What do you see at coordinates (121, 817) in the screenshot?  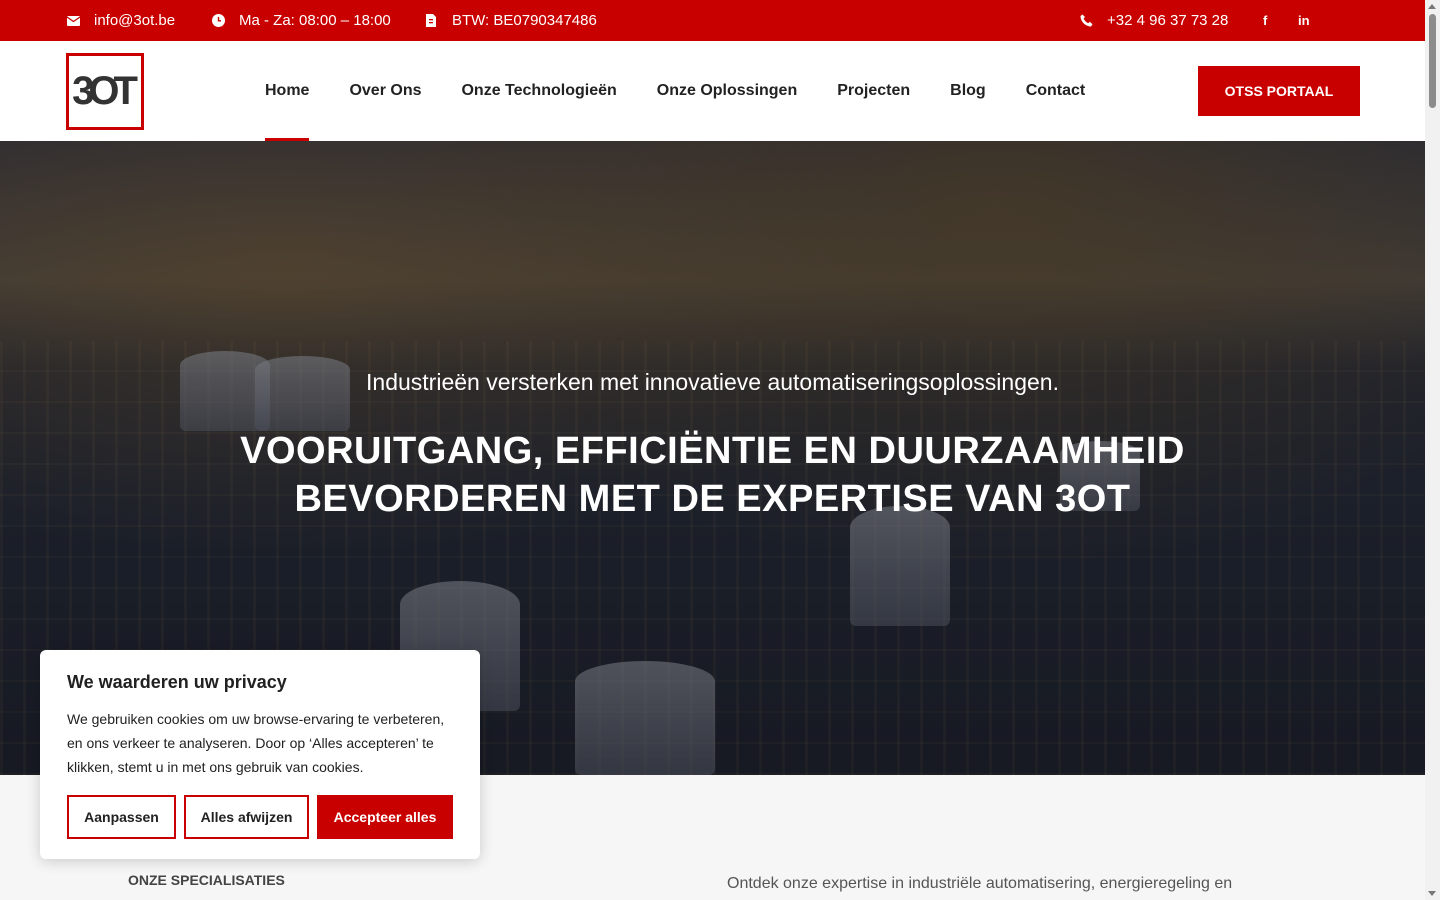 I see `customize-button: Aanpassen` at bounding box center [121, 817].